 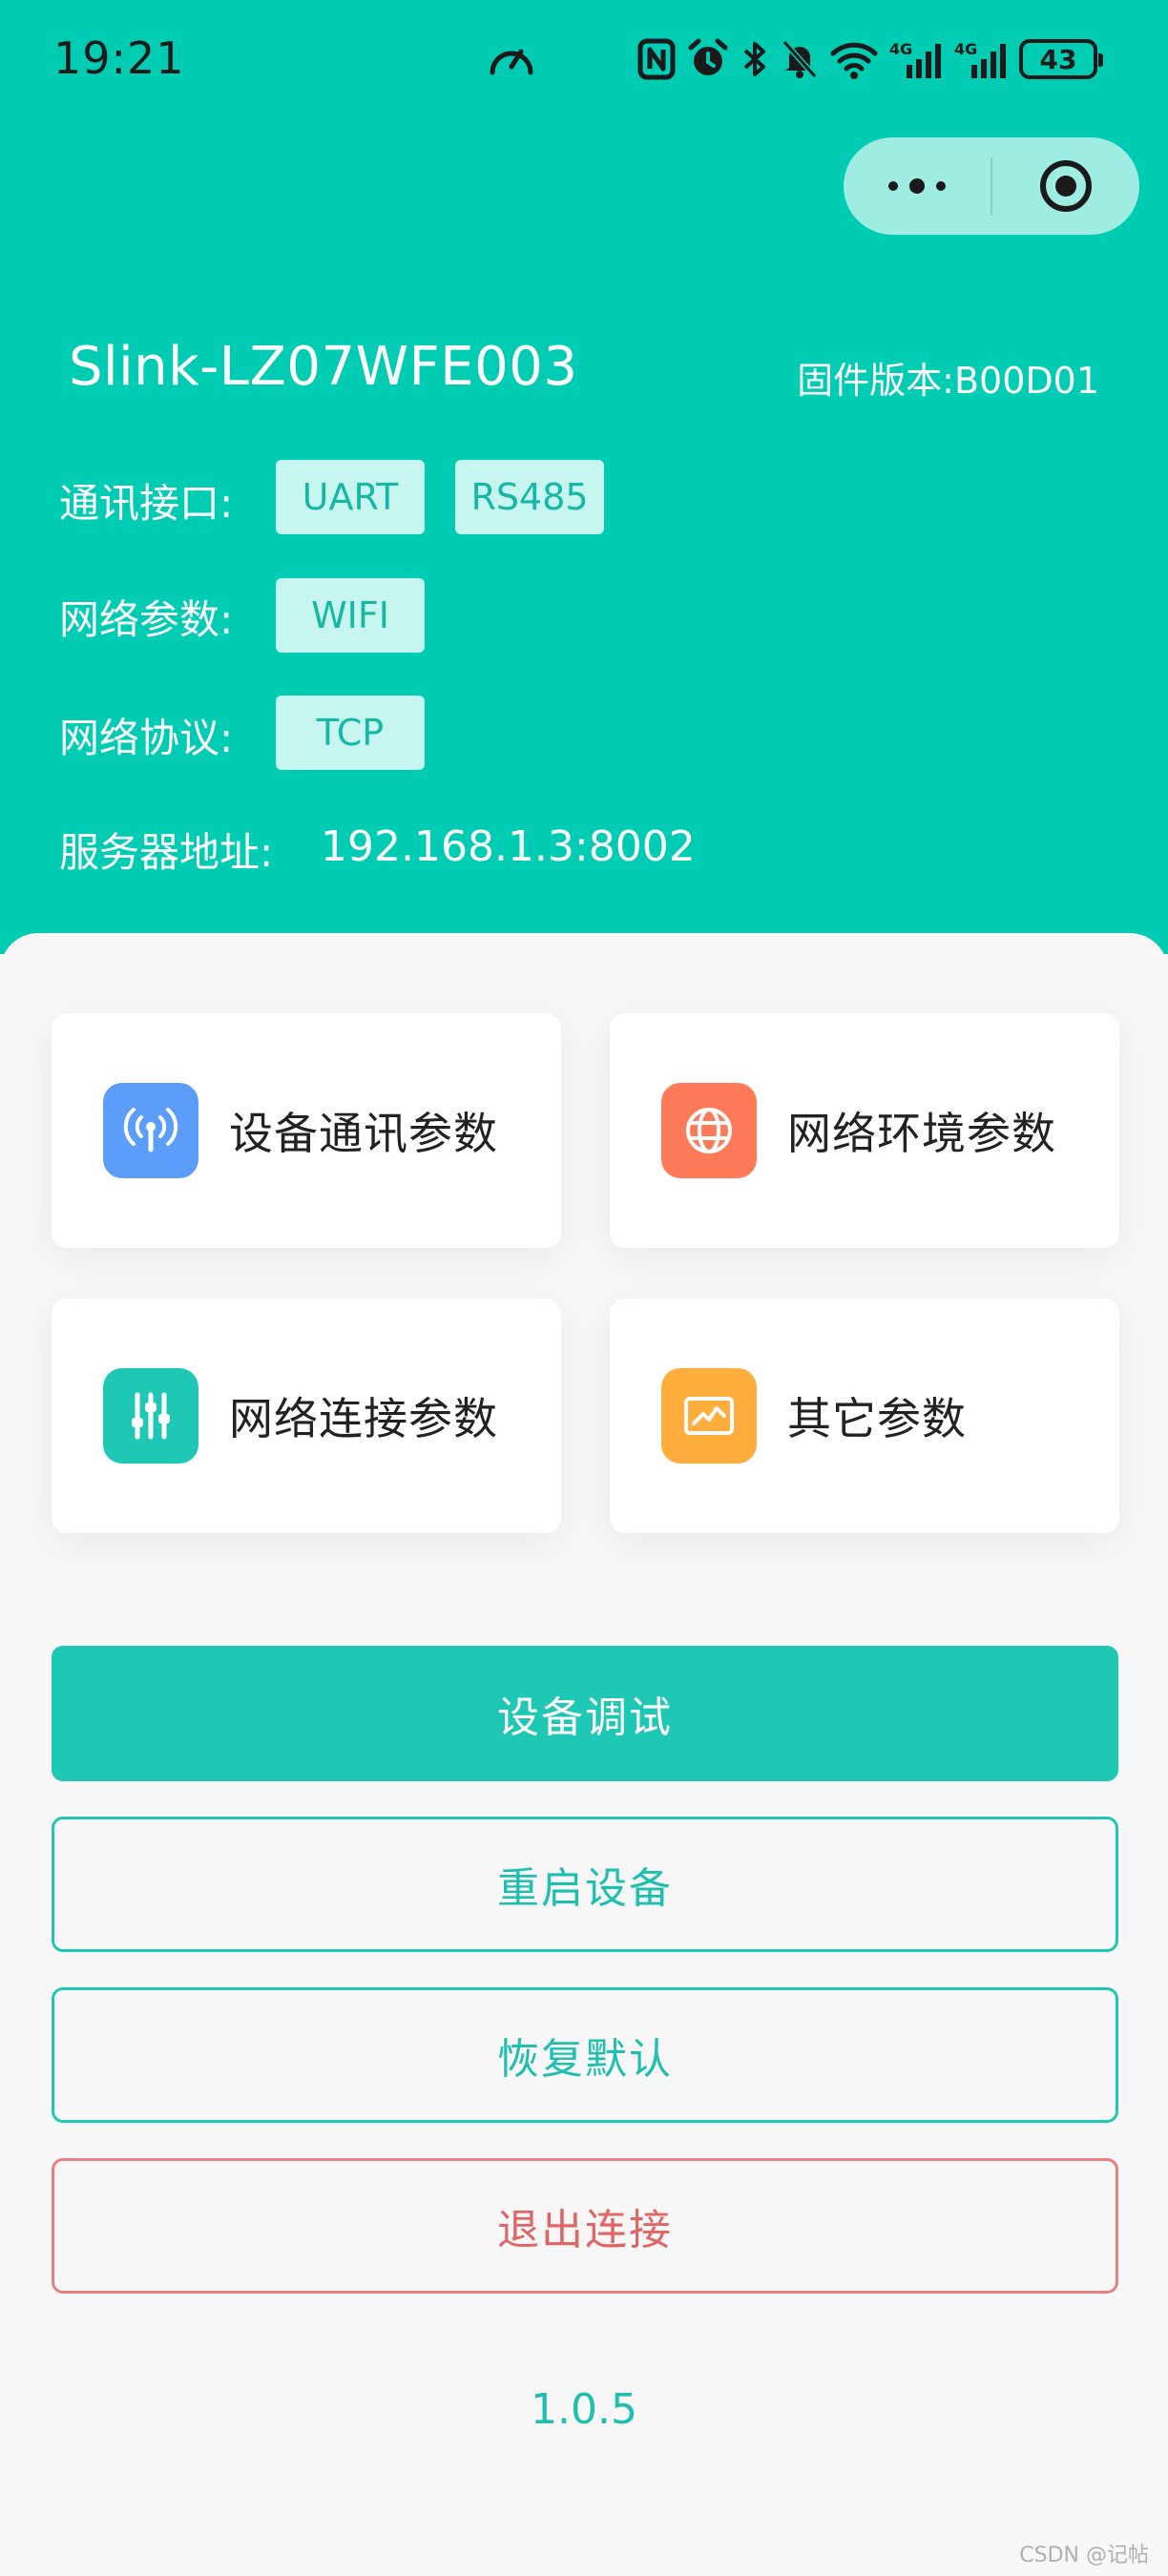 I want to click on battery-level: 43, so click(x=1058, y=59).